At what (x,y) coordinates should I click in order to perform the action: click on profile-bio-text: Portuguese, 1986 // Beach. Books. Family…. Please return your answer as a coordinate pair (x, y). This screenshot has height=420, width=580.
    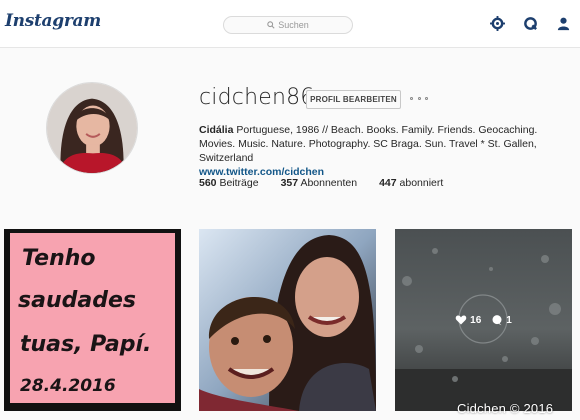
    Looking at the image, I should click on (368, 144).